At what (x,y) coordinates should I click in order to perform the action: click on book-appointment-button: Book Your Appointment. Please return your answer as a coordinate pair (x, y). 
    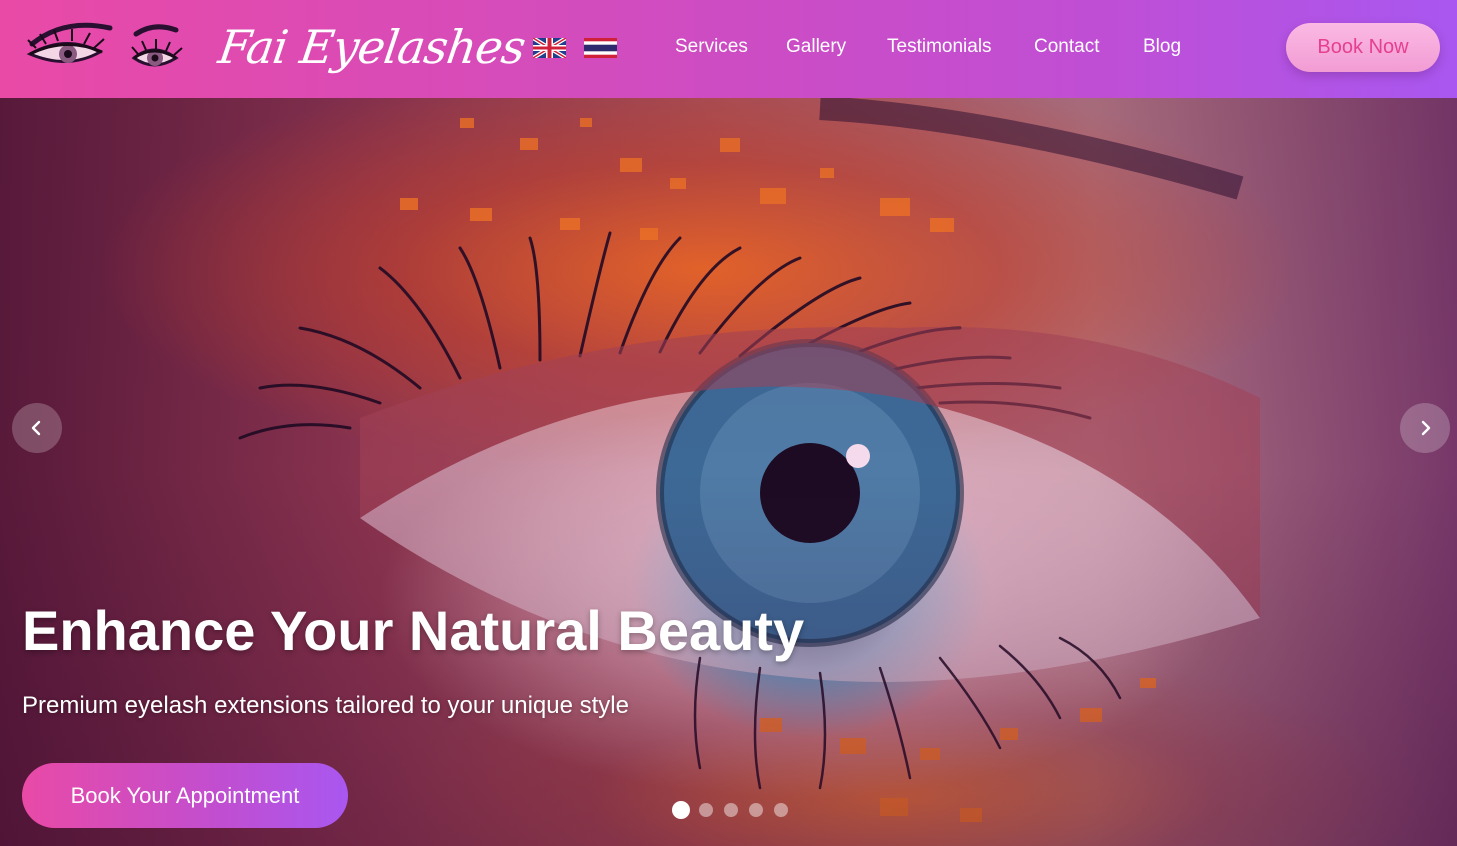
    Looking at the image, I should click on (185, 795).